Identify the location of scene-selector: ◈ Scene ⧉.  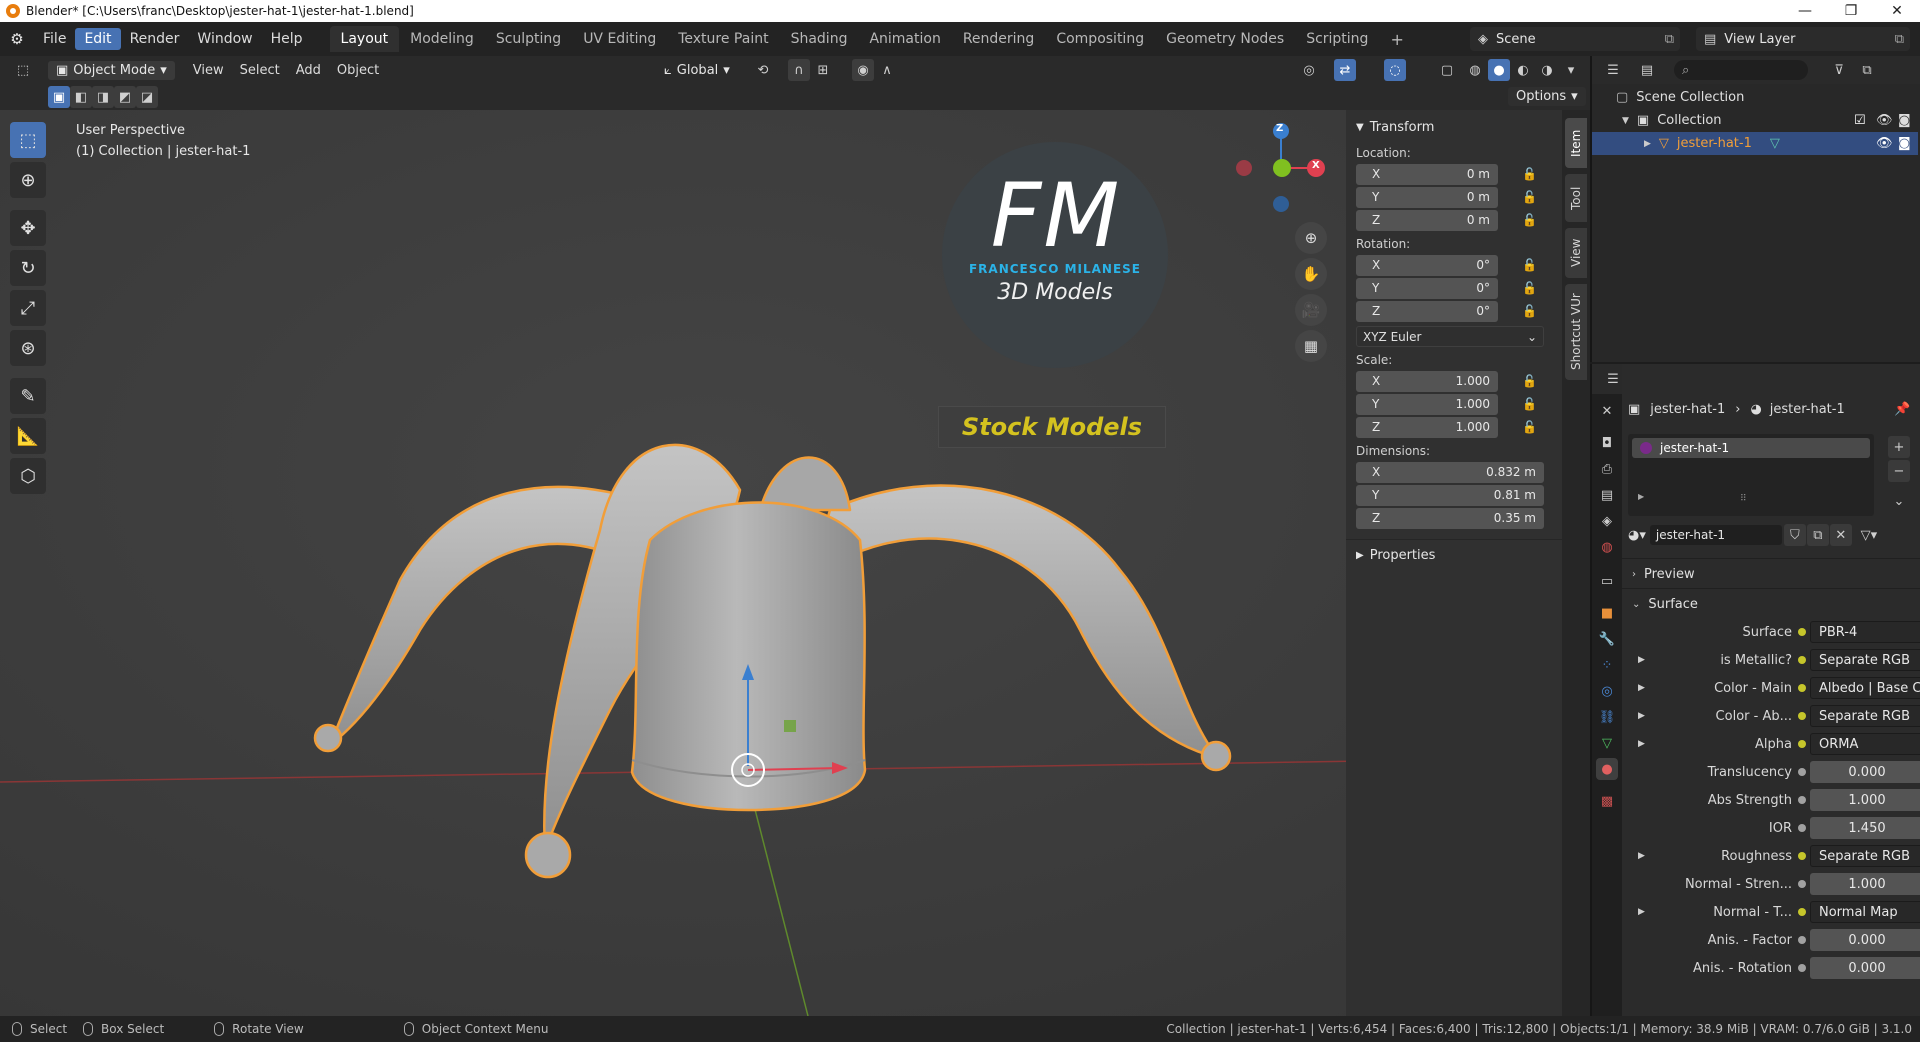
(1575, 39).